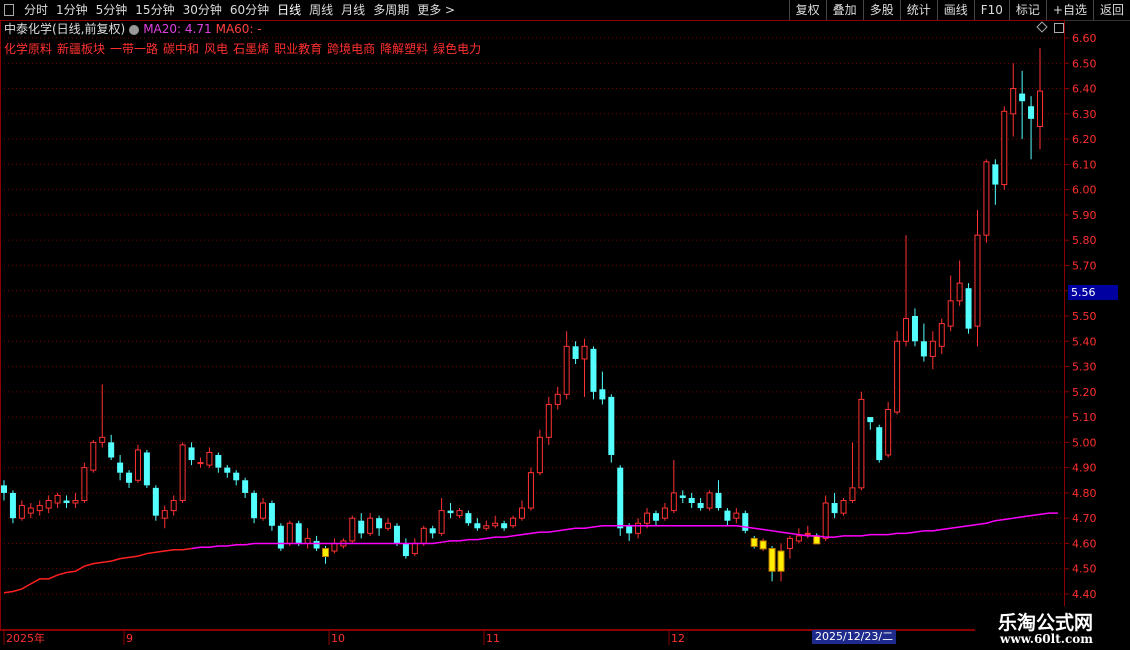  I want to click on date-label: 12, so click(678, 638).